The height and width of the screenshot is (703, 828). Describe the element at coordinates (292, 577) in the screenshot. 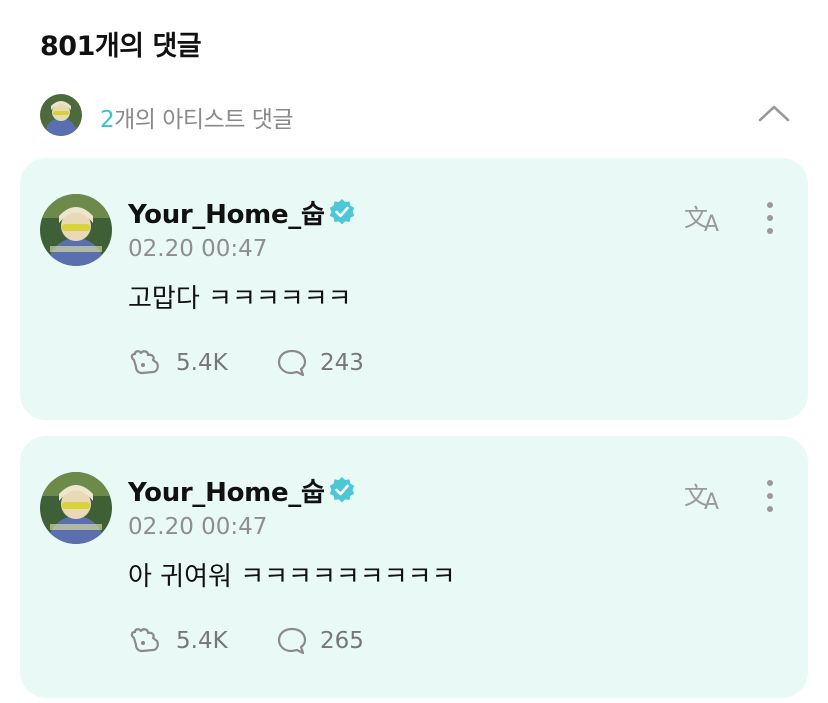

I see `comment-text: 아 귀여워 ㅋㅋㅋㅋㅋㅋㅋㅋㅋ` at that location.